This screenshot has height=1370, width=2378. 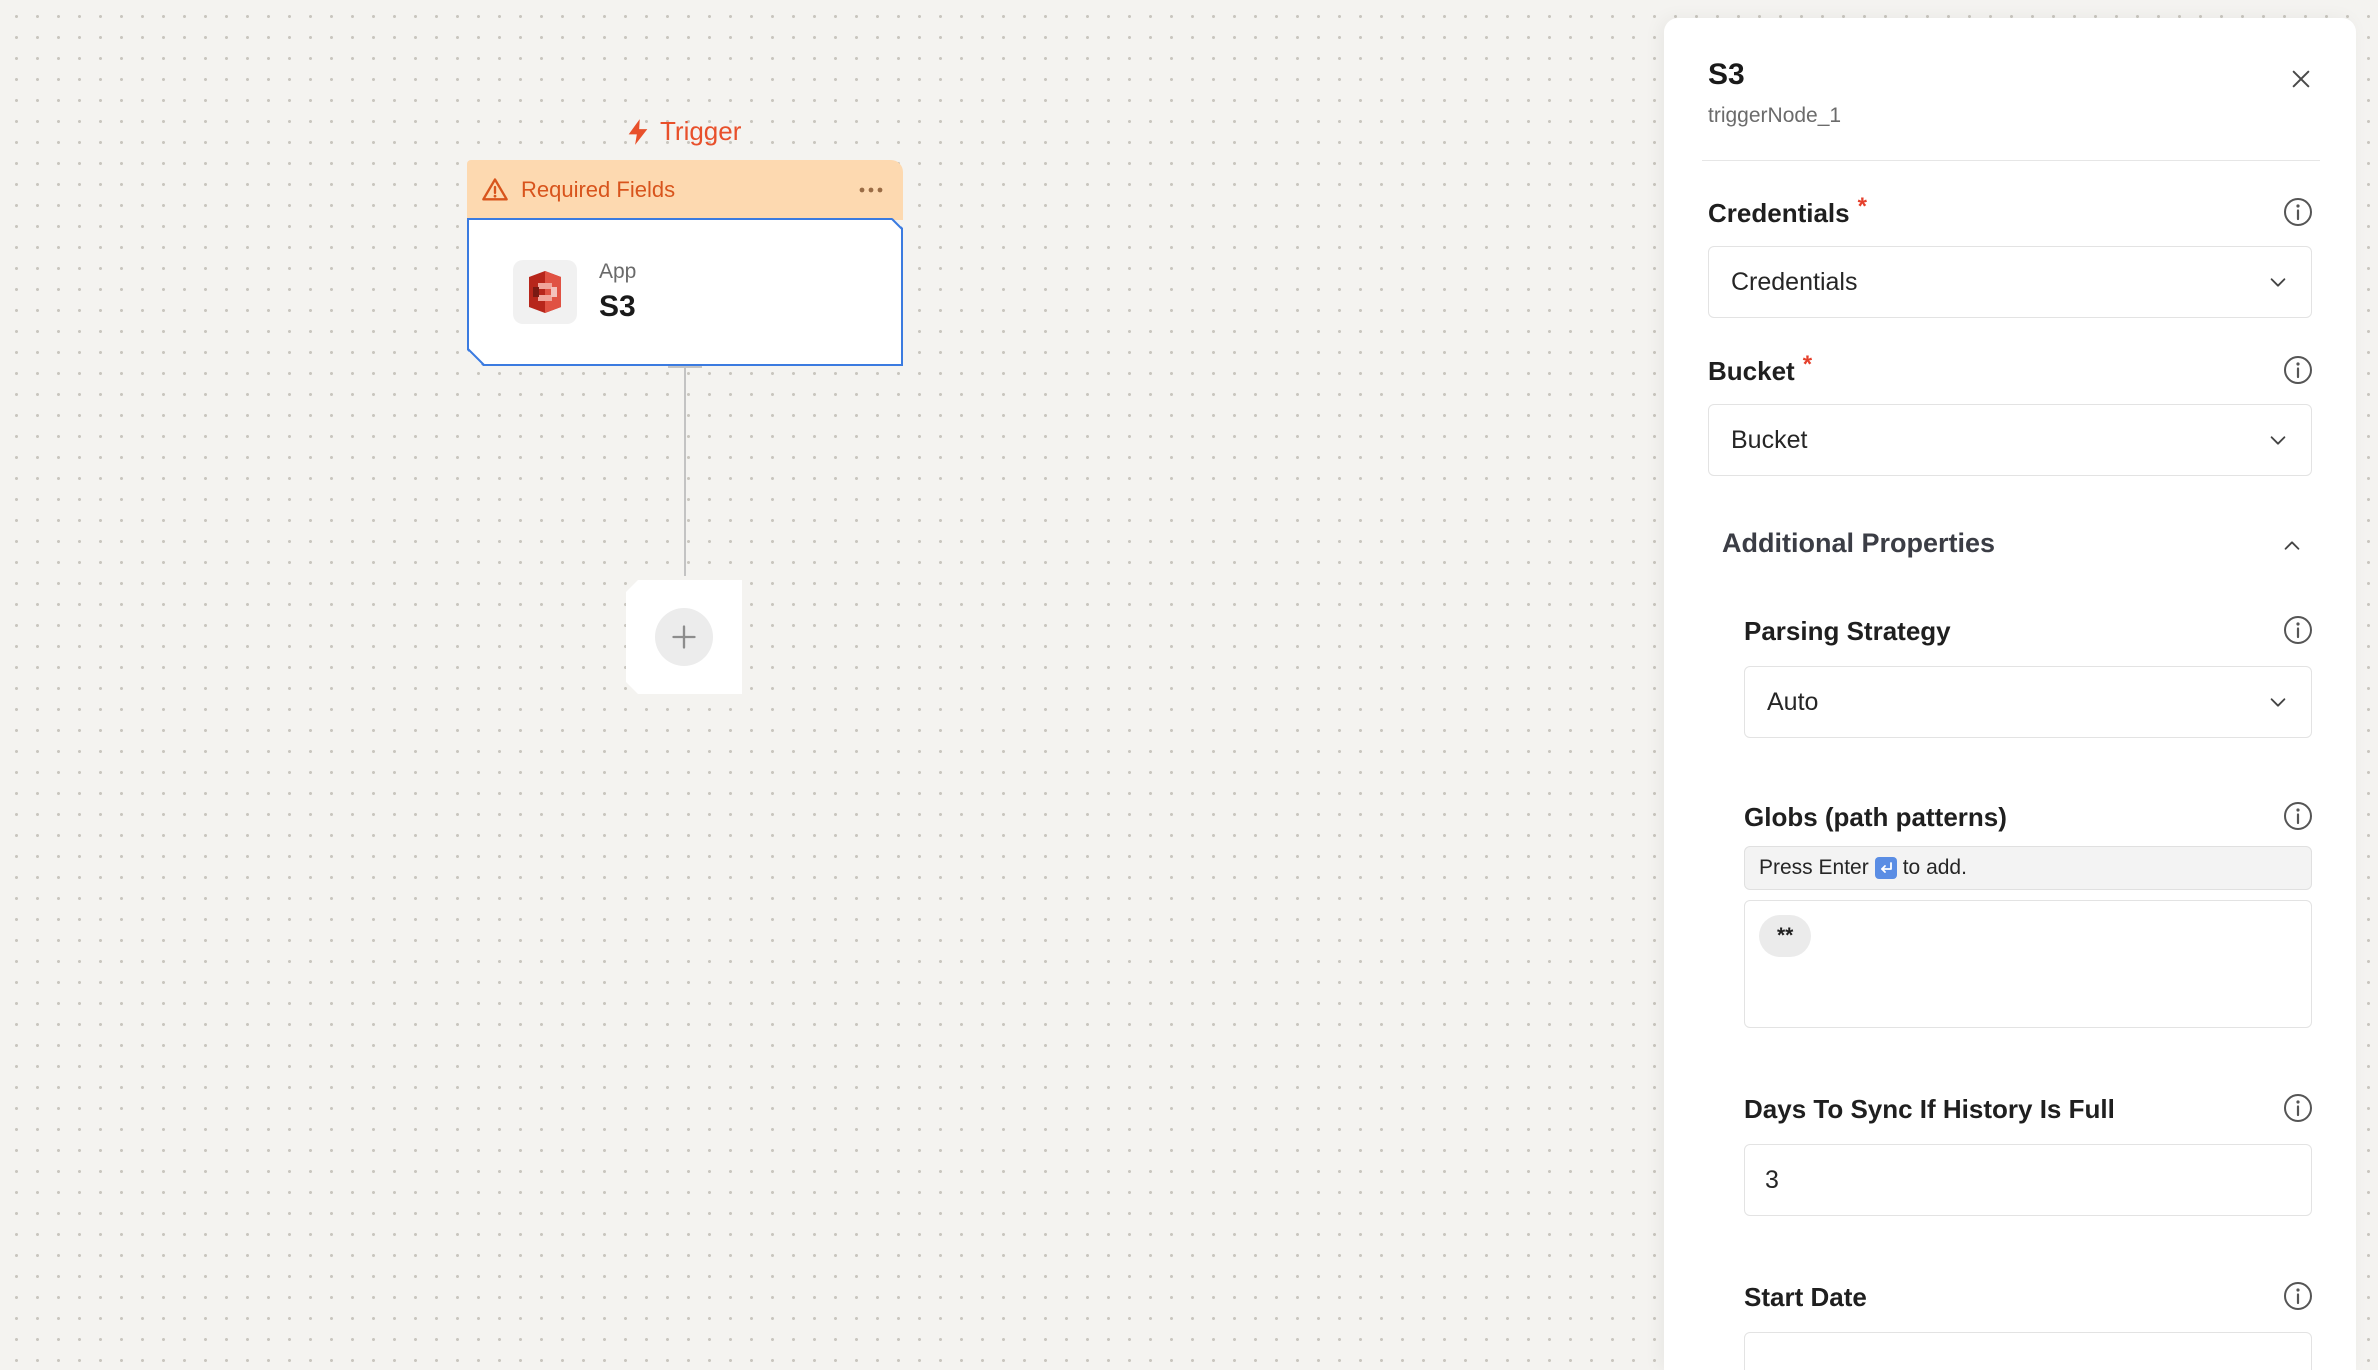 I want to click on additional-properties-title: Additional Properties, so click(x=1858, y=543).